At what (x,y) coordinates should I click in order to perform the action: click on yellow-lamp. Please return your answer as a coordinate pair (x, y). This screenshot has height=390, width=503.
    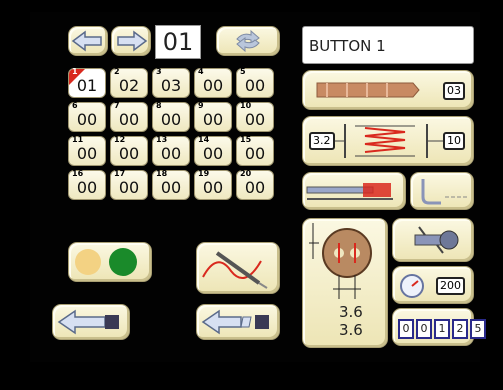
    Looking at the image, I should click on (88, 262).